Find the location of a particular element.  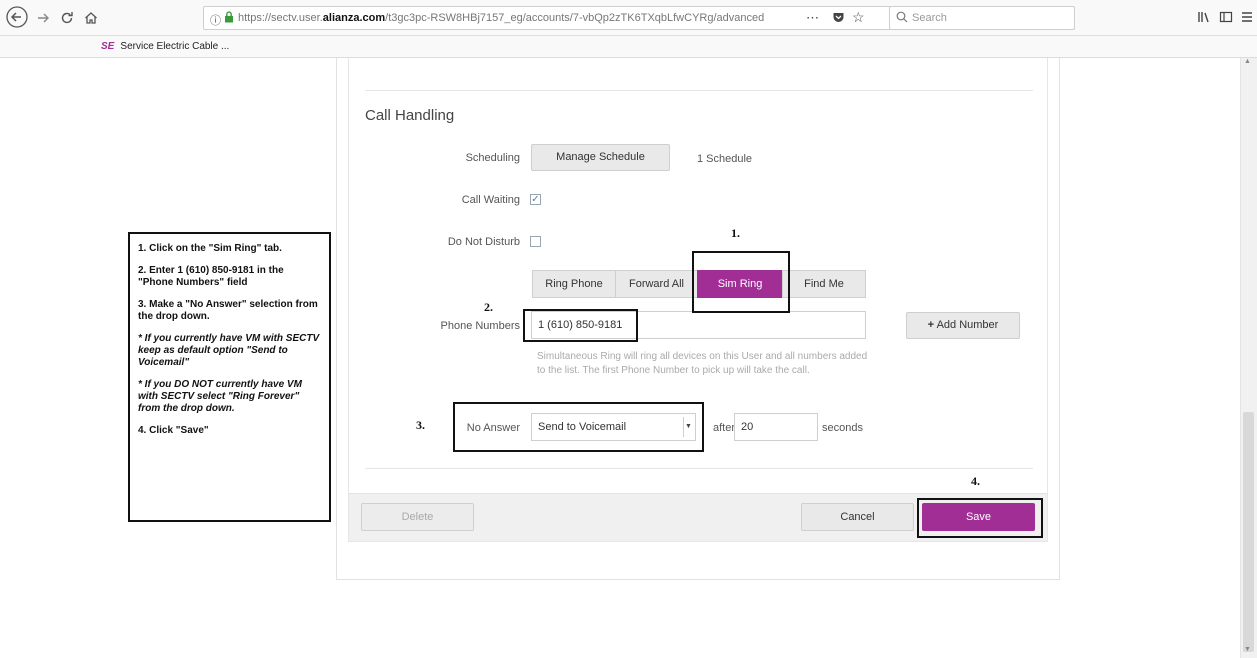

section-title: Call Handling is located at coordinates (410, 115).